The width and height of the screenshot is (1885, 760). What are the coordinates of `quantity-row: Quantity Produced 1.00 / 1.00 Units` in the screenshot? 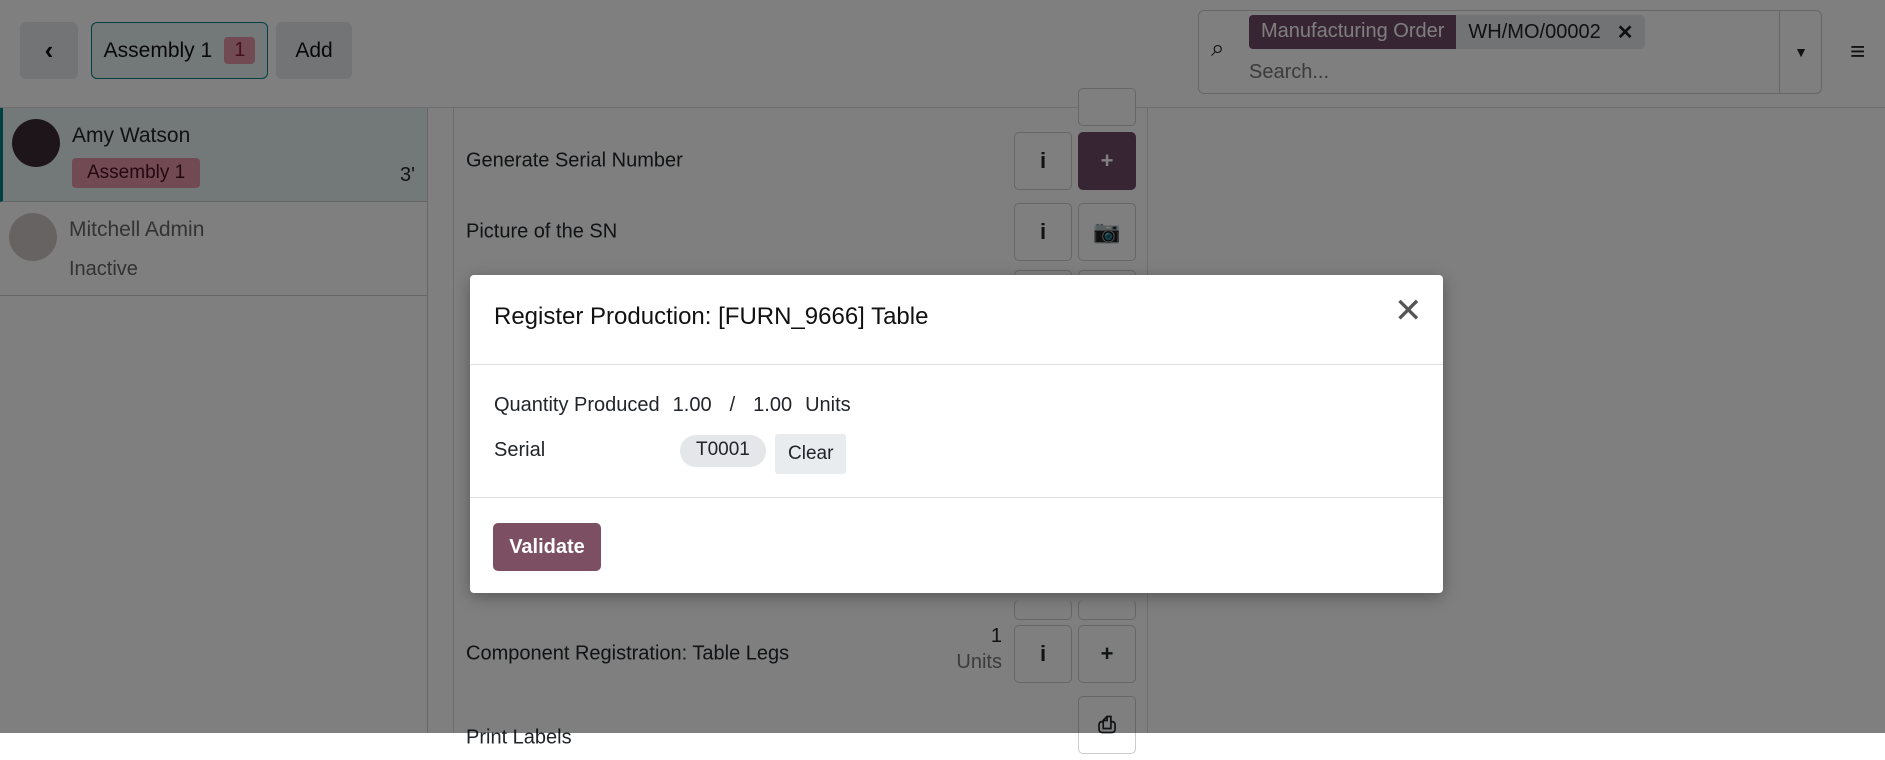 It's located at (672, 405).